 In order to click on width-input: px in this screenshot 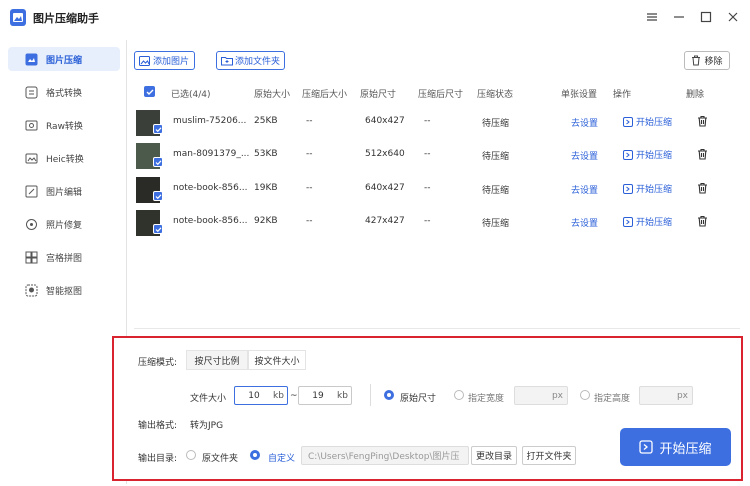, I will do `click(541, 395)`.